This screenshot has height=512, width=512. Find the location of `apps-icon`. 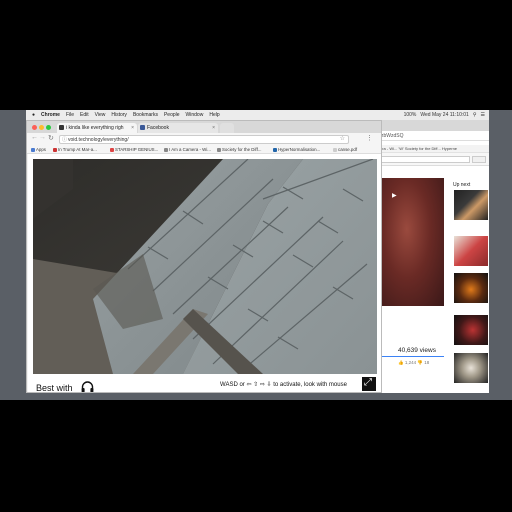

apps-icon is located at coordinates (33, 149).